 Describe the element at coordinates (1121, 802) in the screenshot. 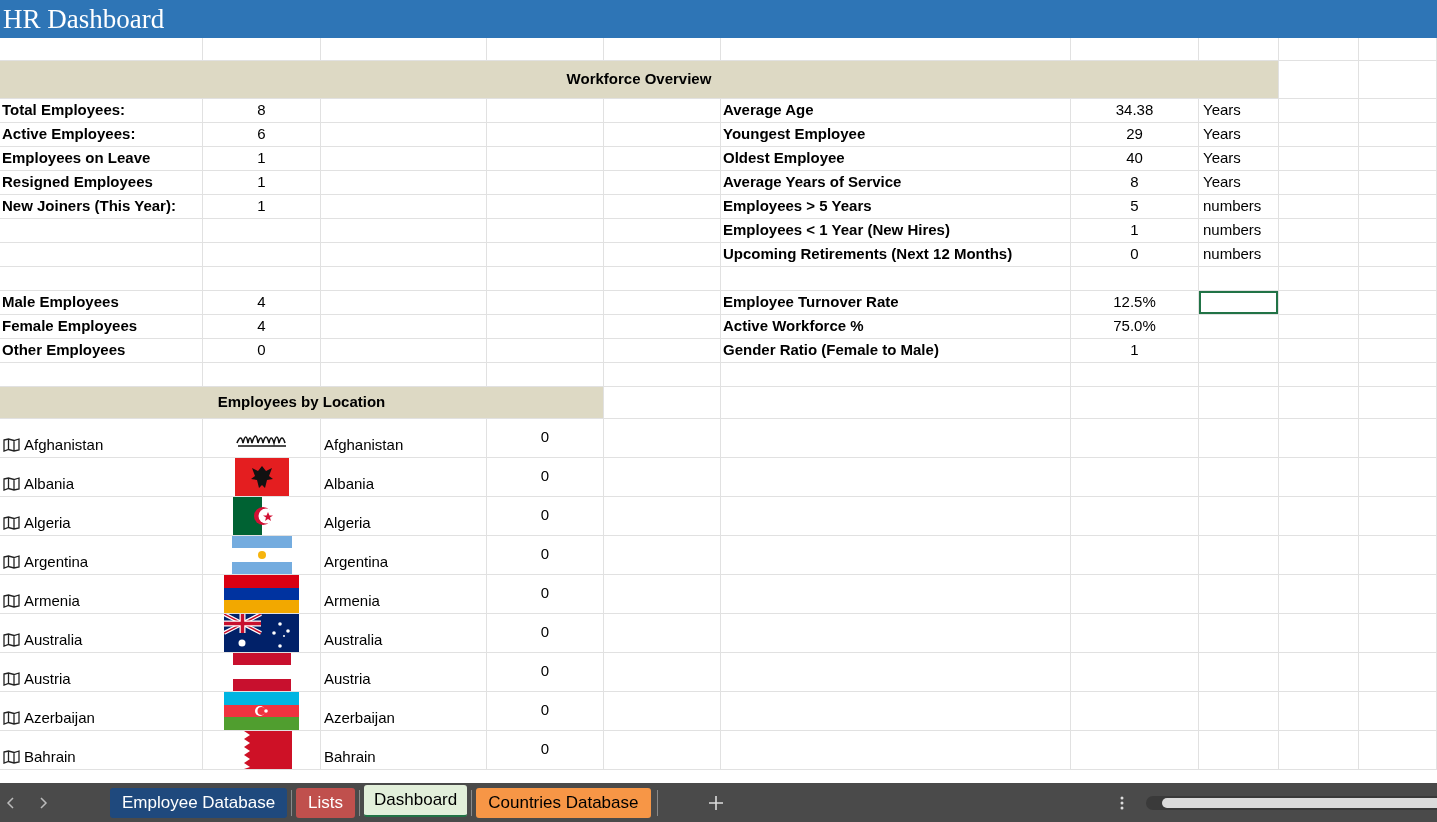

I see `more-options-icon` at that location.